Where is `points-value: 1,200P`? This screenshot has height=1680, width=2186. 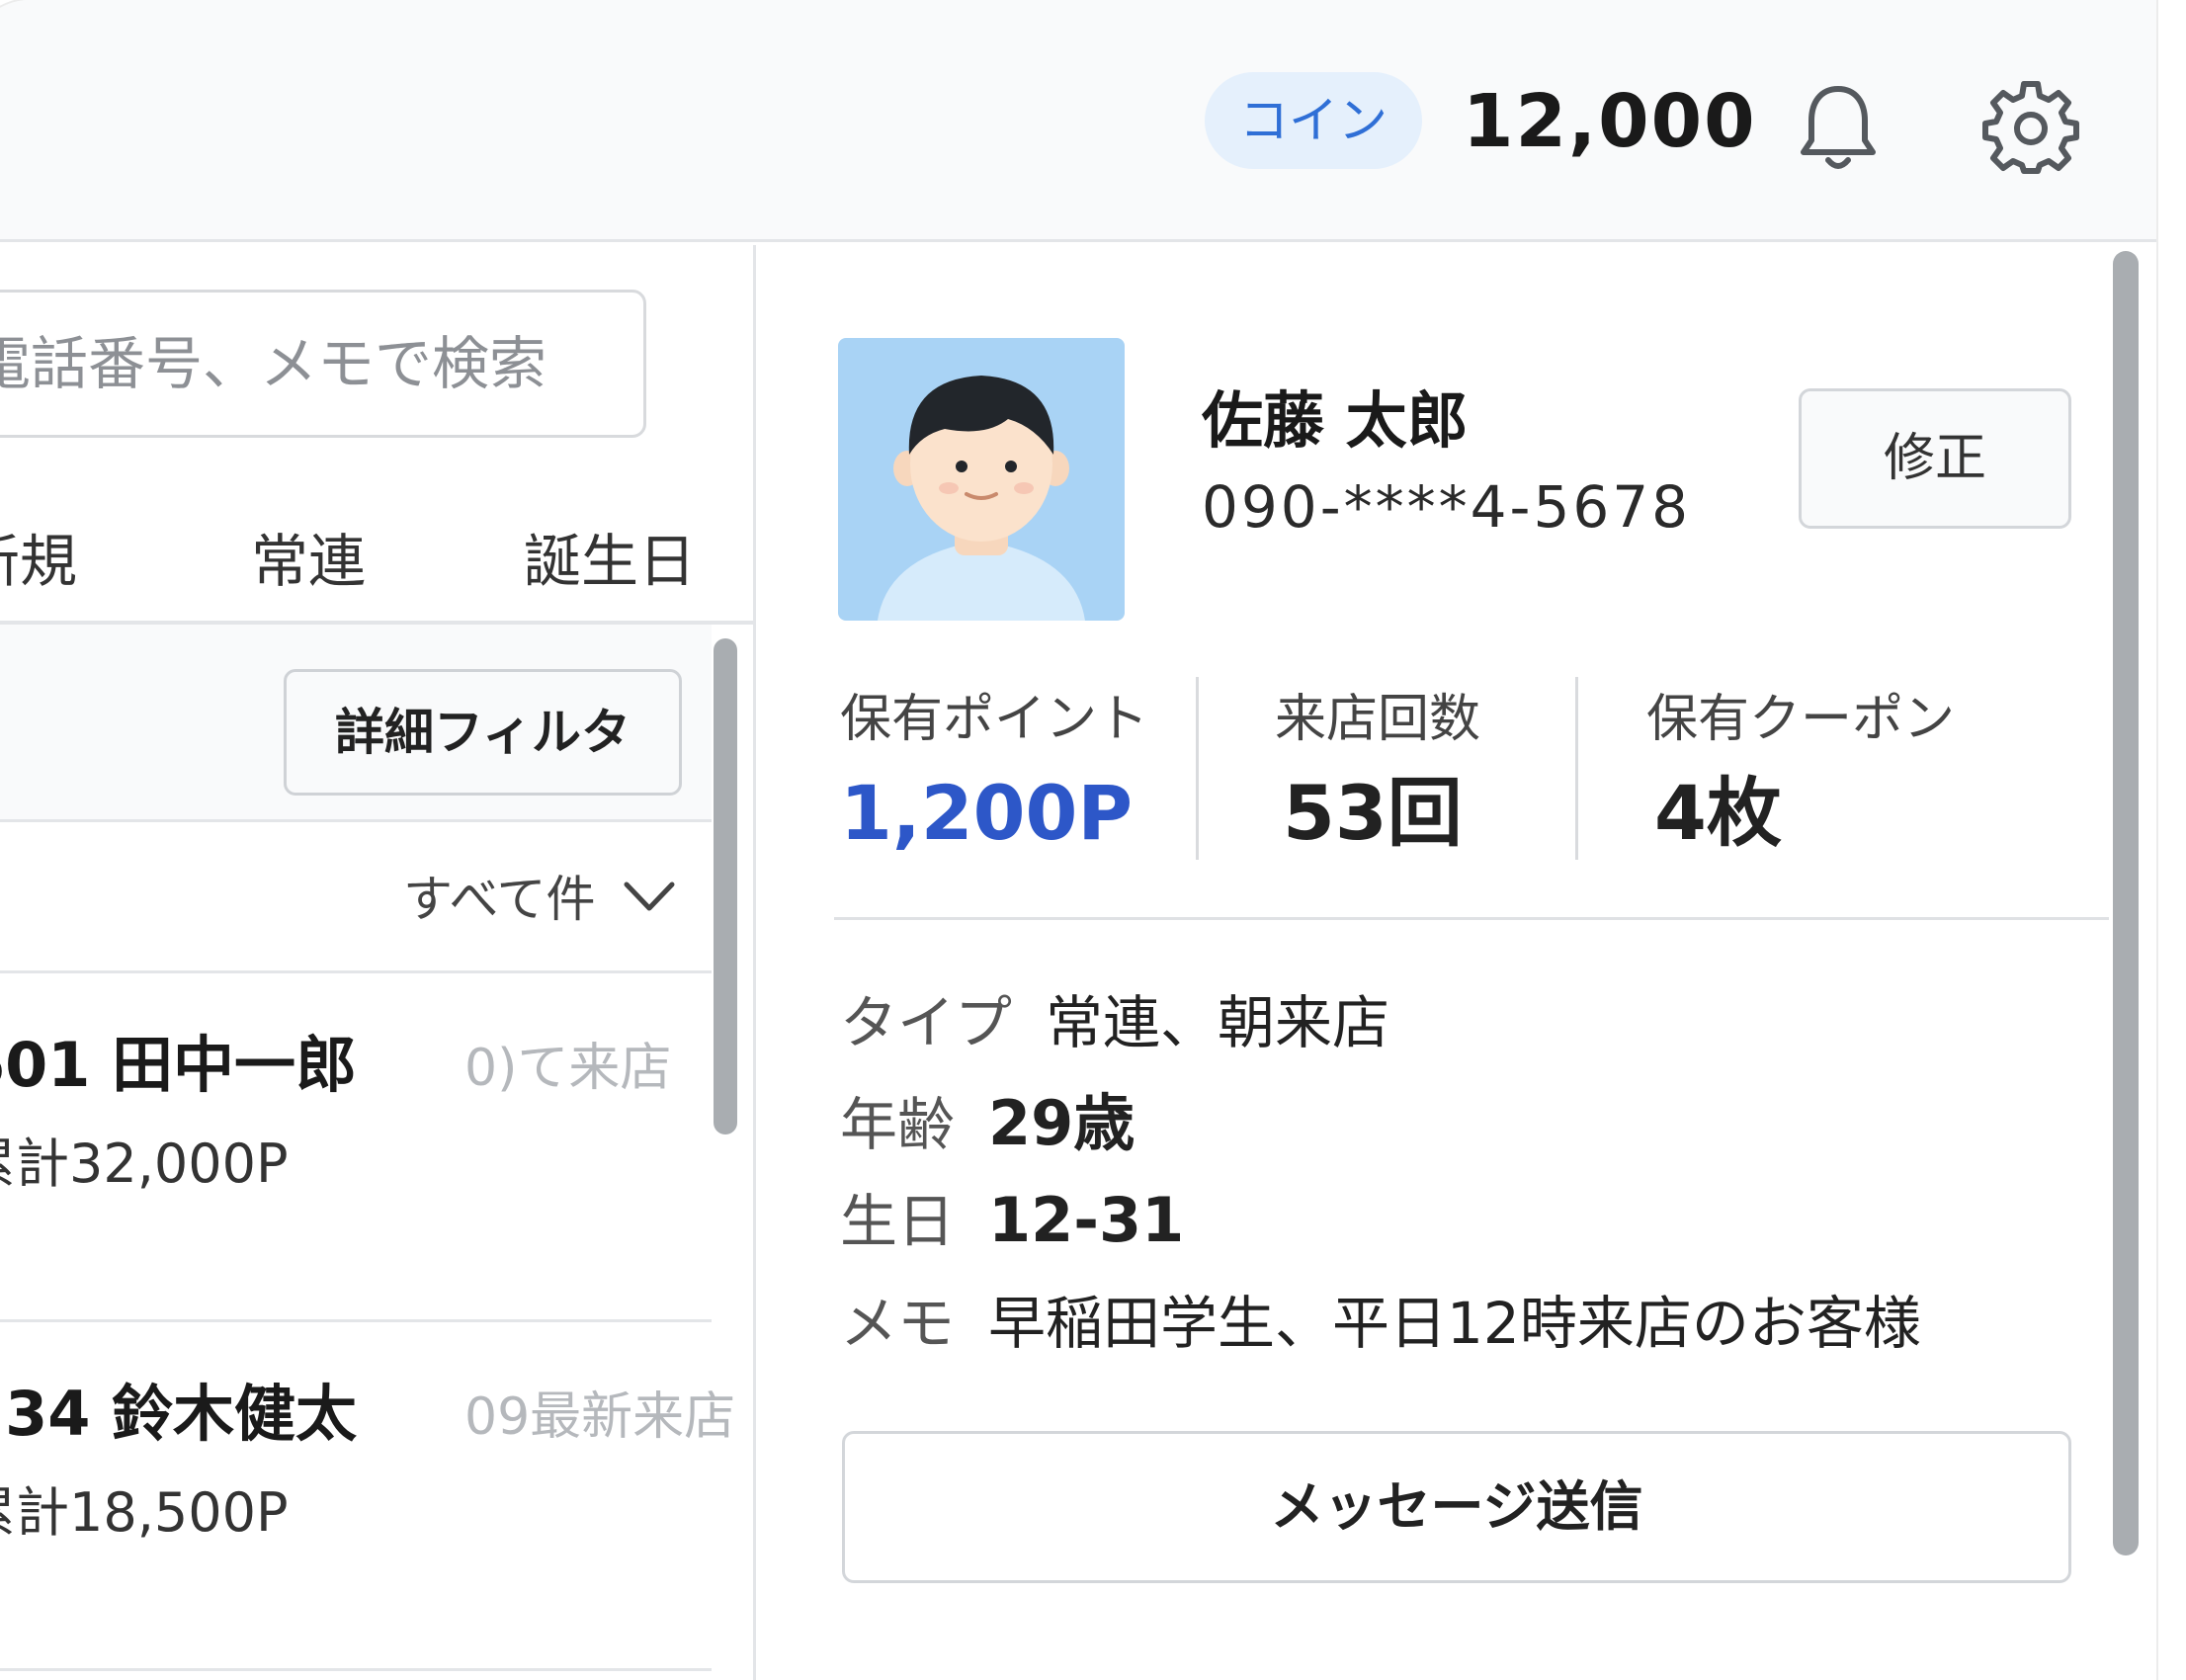
points-value: 1,200P is located at coordinates (987, 813).